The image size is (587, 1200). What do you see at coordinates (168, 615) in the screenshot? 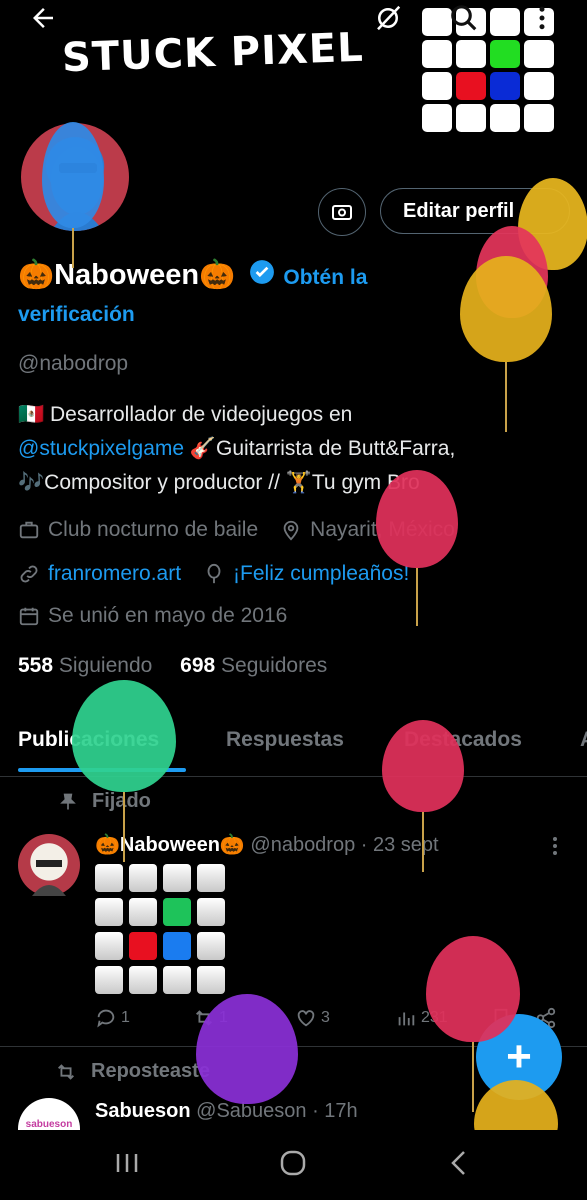
I see `profile-joined-date: Se unió en mayo de 2016` at bounding box center [168, 615].